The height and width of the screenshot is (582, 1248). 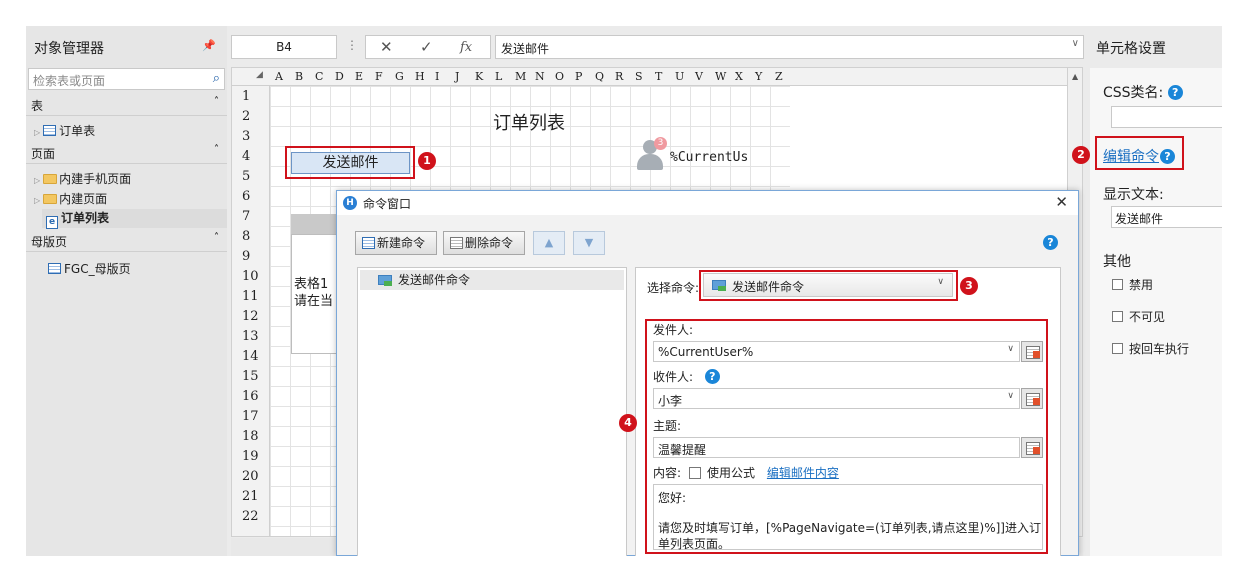 What do you see at coordinates (70, 198) in the screenshot?
I see `tree-item-builtin-pages: ▷ 内建页面` at bounding box center [70, 198].